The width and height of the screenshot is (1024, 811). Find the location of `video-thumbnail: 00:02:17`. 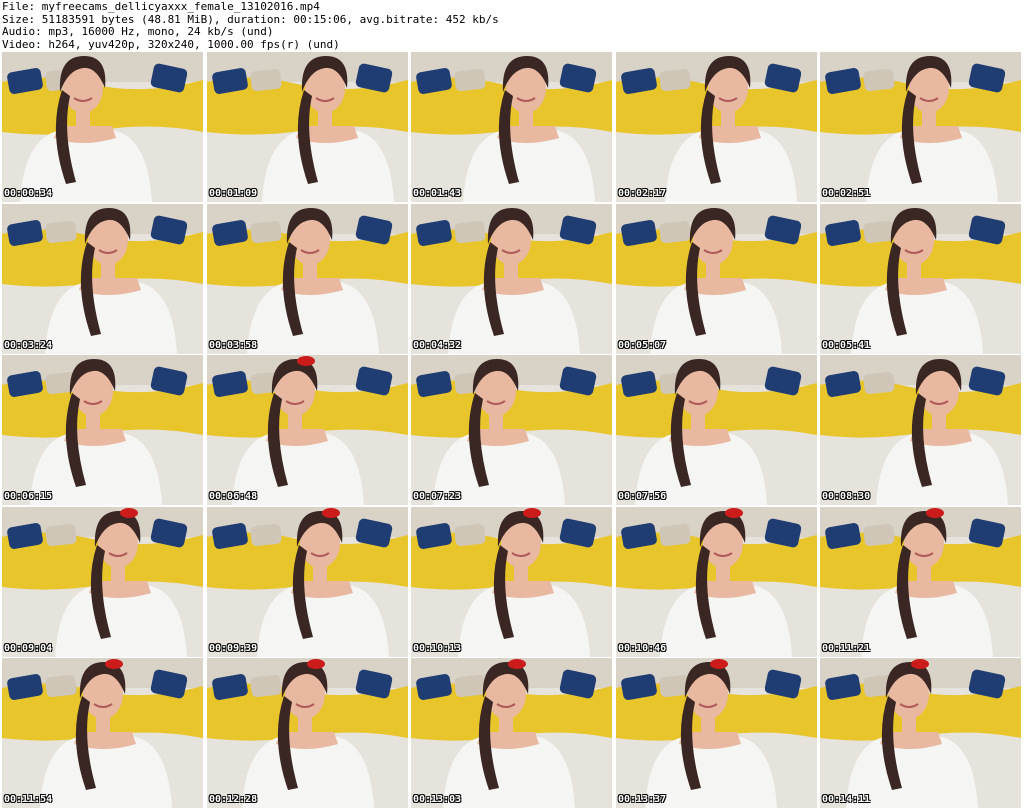

video-thumbnail: 00:02:17 is located at coordinates (716, 127).